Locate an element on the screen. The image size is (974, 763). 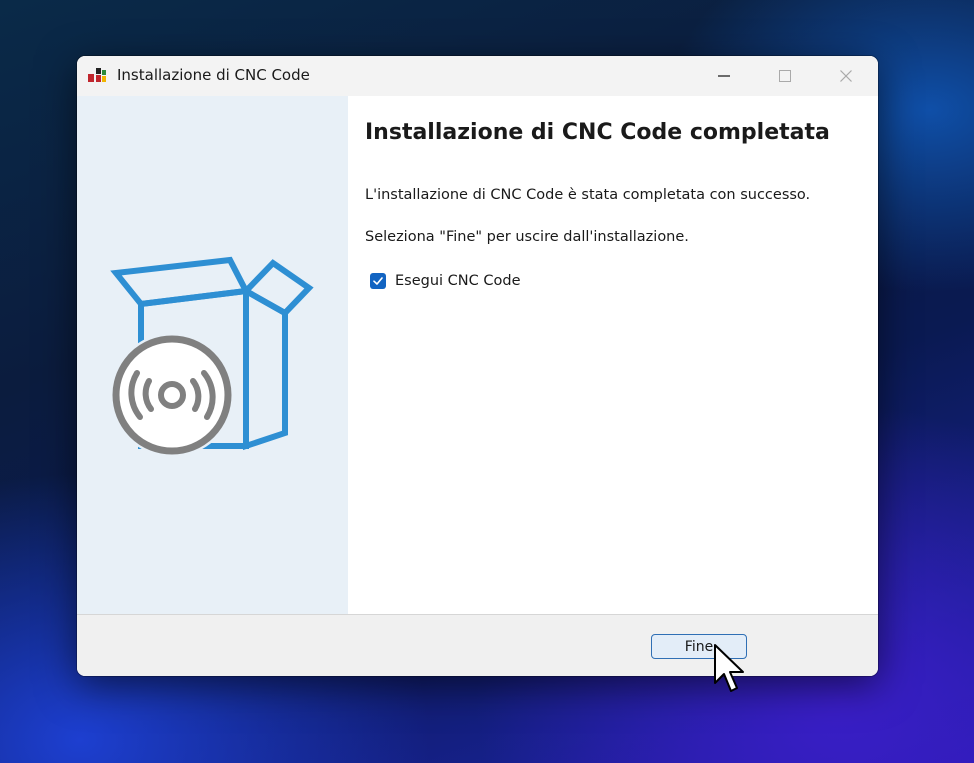
page-title: Installazione di CNC Code completata is located at coordinates (597, 132).